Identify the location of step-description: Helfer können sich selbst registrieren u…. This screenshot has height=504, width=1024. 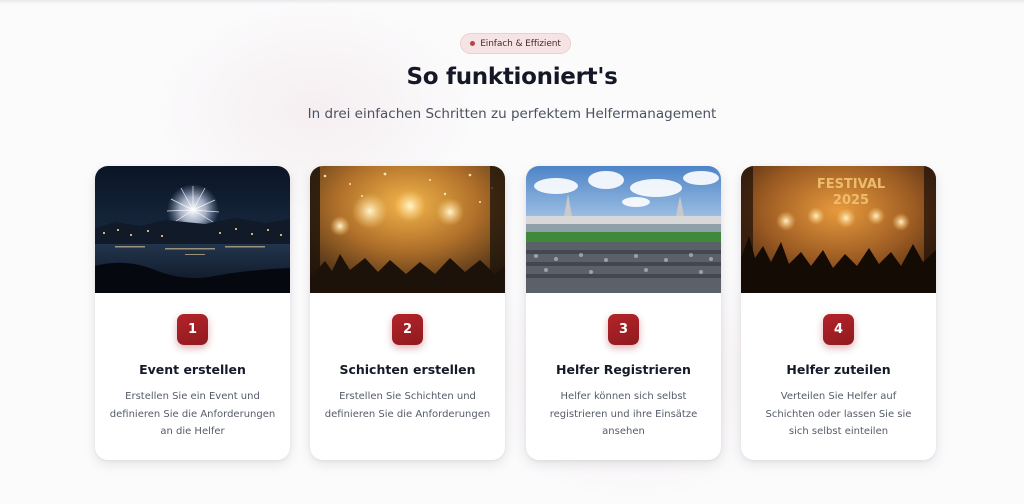
(623, 414).